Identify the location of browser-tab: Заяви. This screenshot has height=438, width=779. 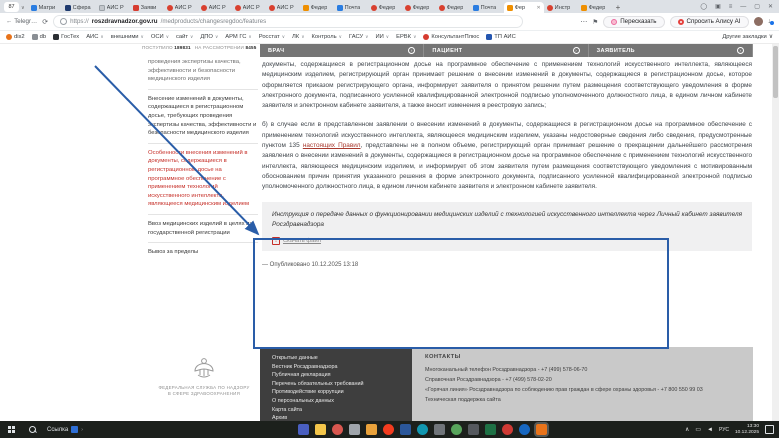
(147, 7).